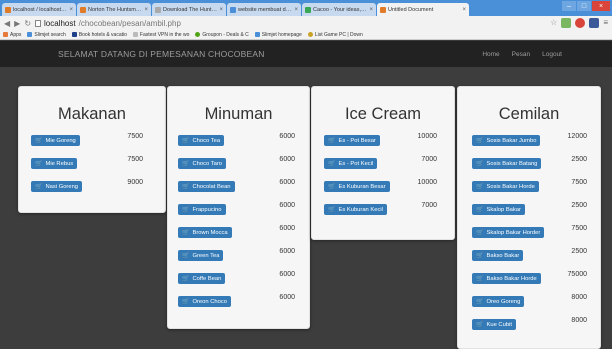 The height and width of the screenshot is (349, 612). Describe the element at coordinates (506, 278) in the screenshot. I see `order-button: 🛒 Bakso Bakar Horde` at that location.